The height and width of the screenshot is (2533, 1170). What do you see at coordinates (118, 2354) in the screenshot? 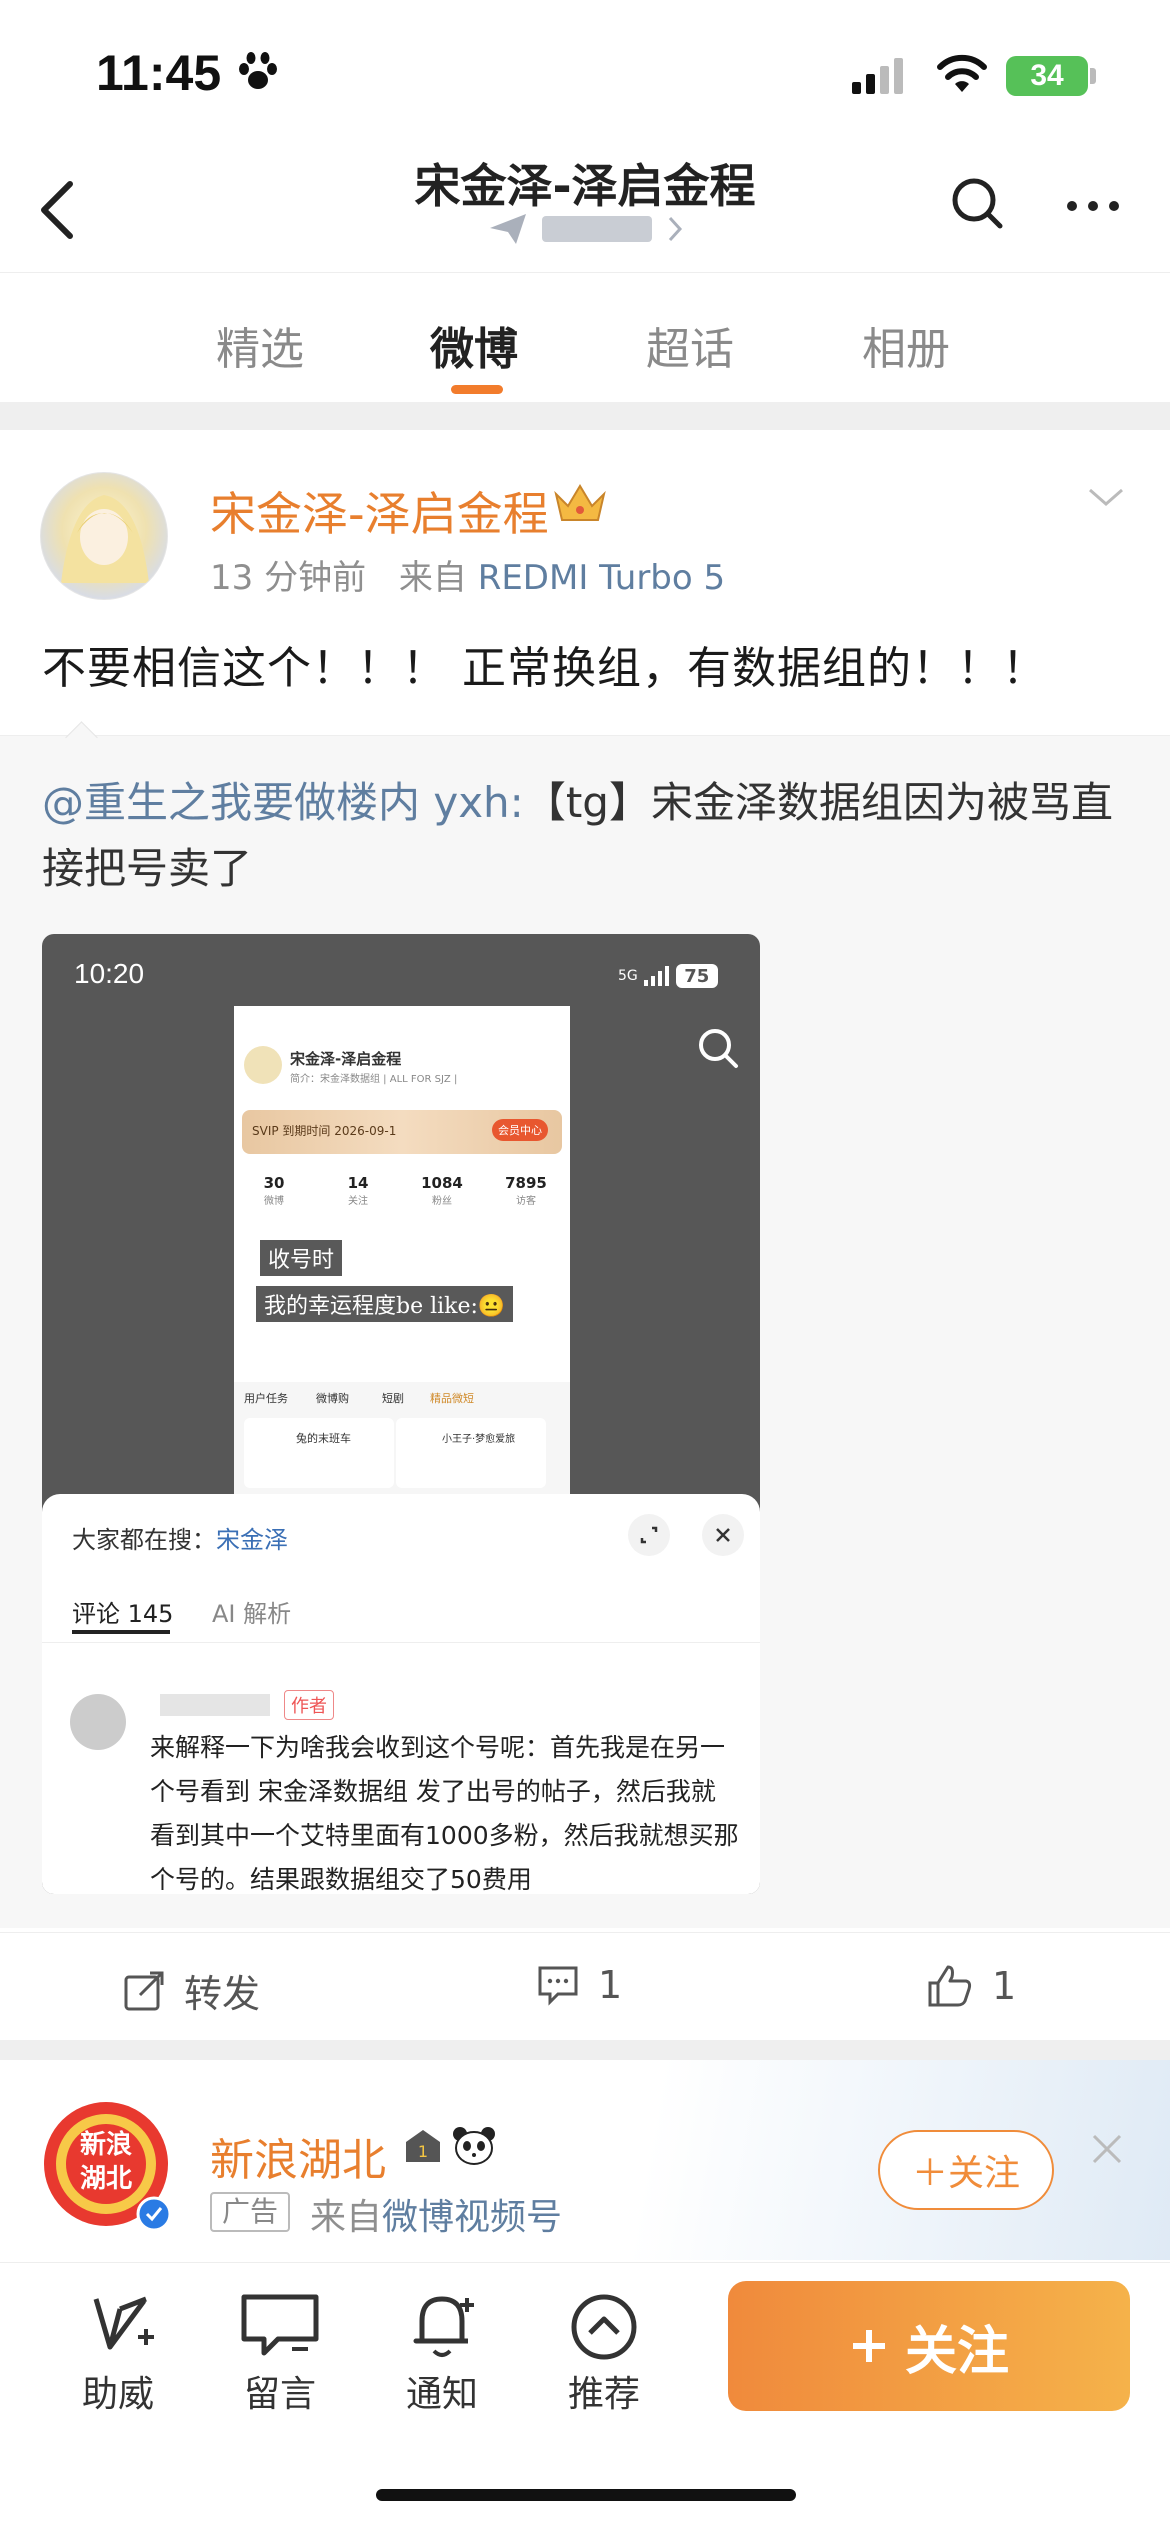
I see `cheer-button: 助威` at bounding box center [118, 2354].